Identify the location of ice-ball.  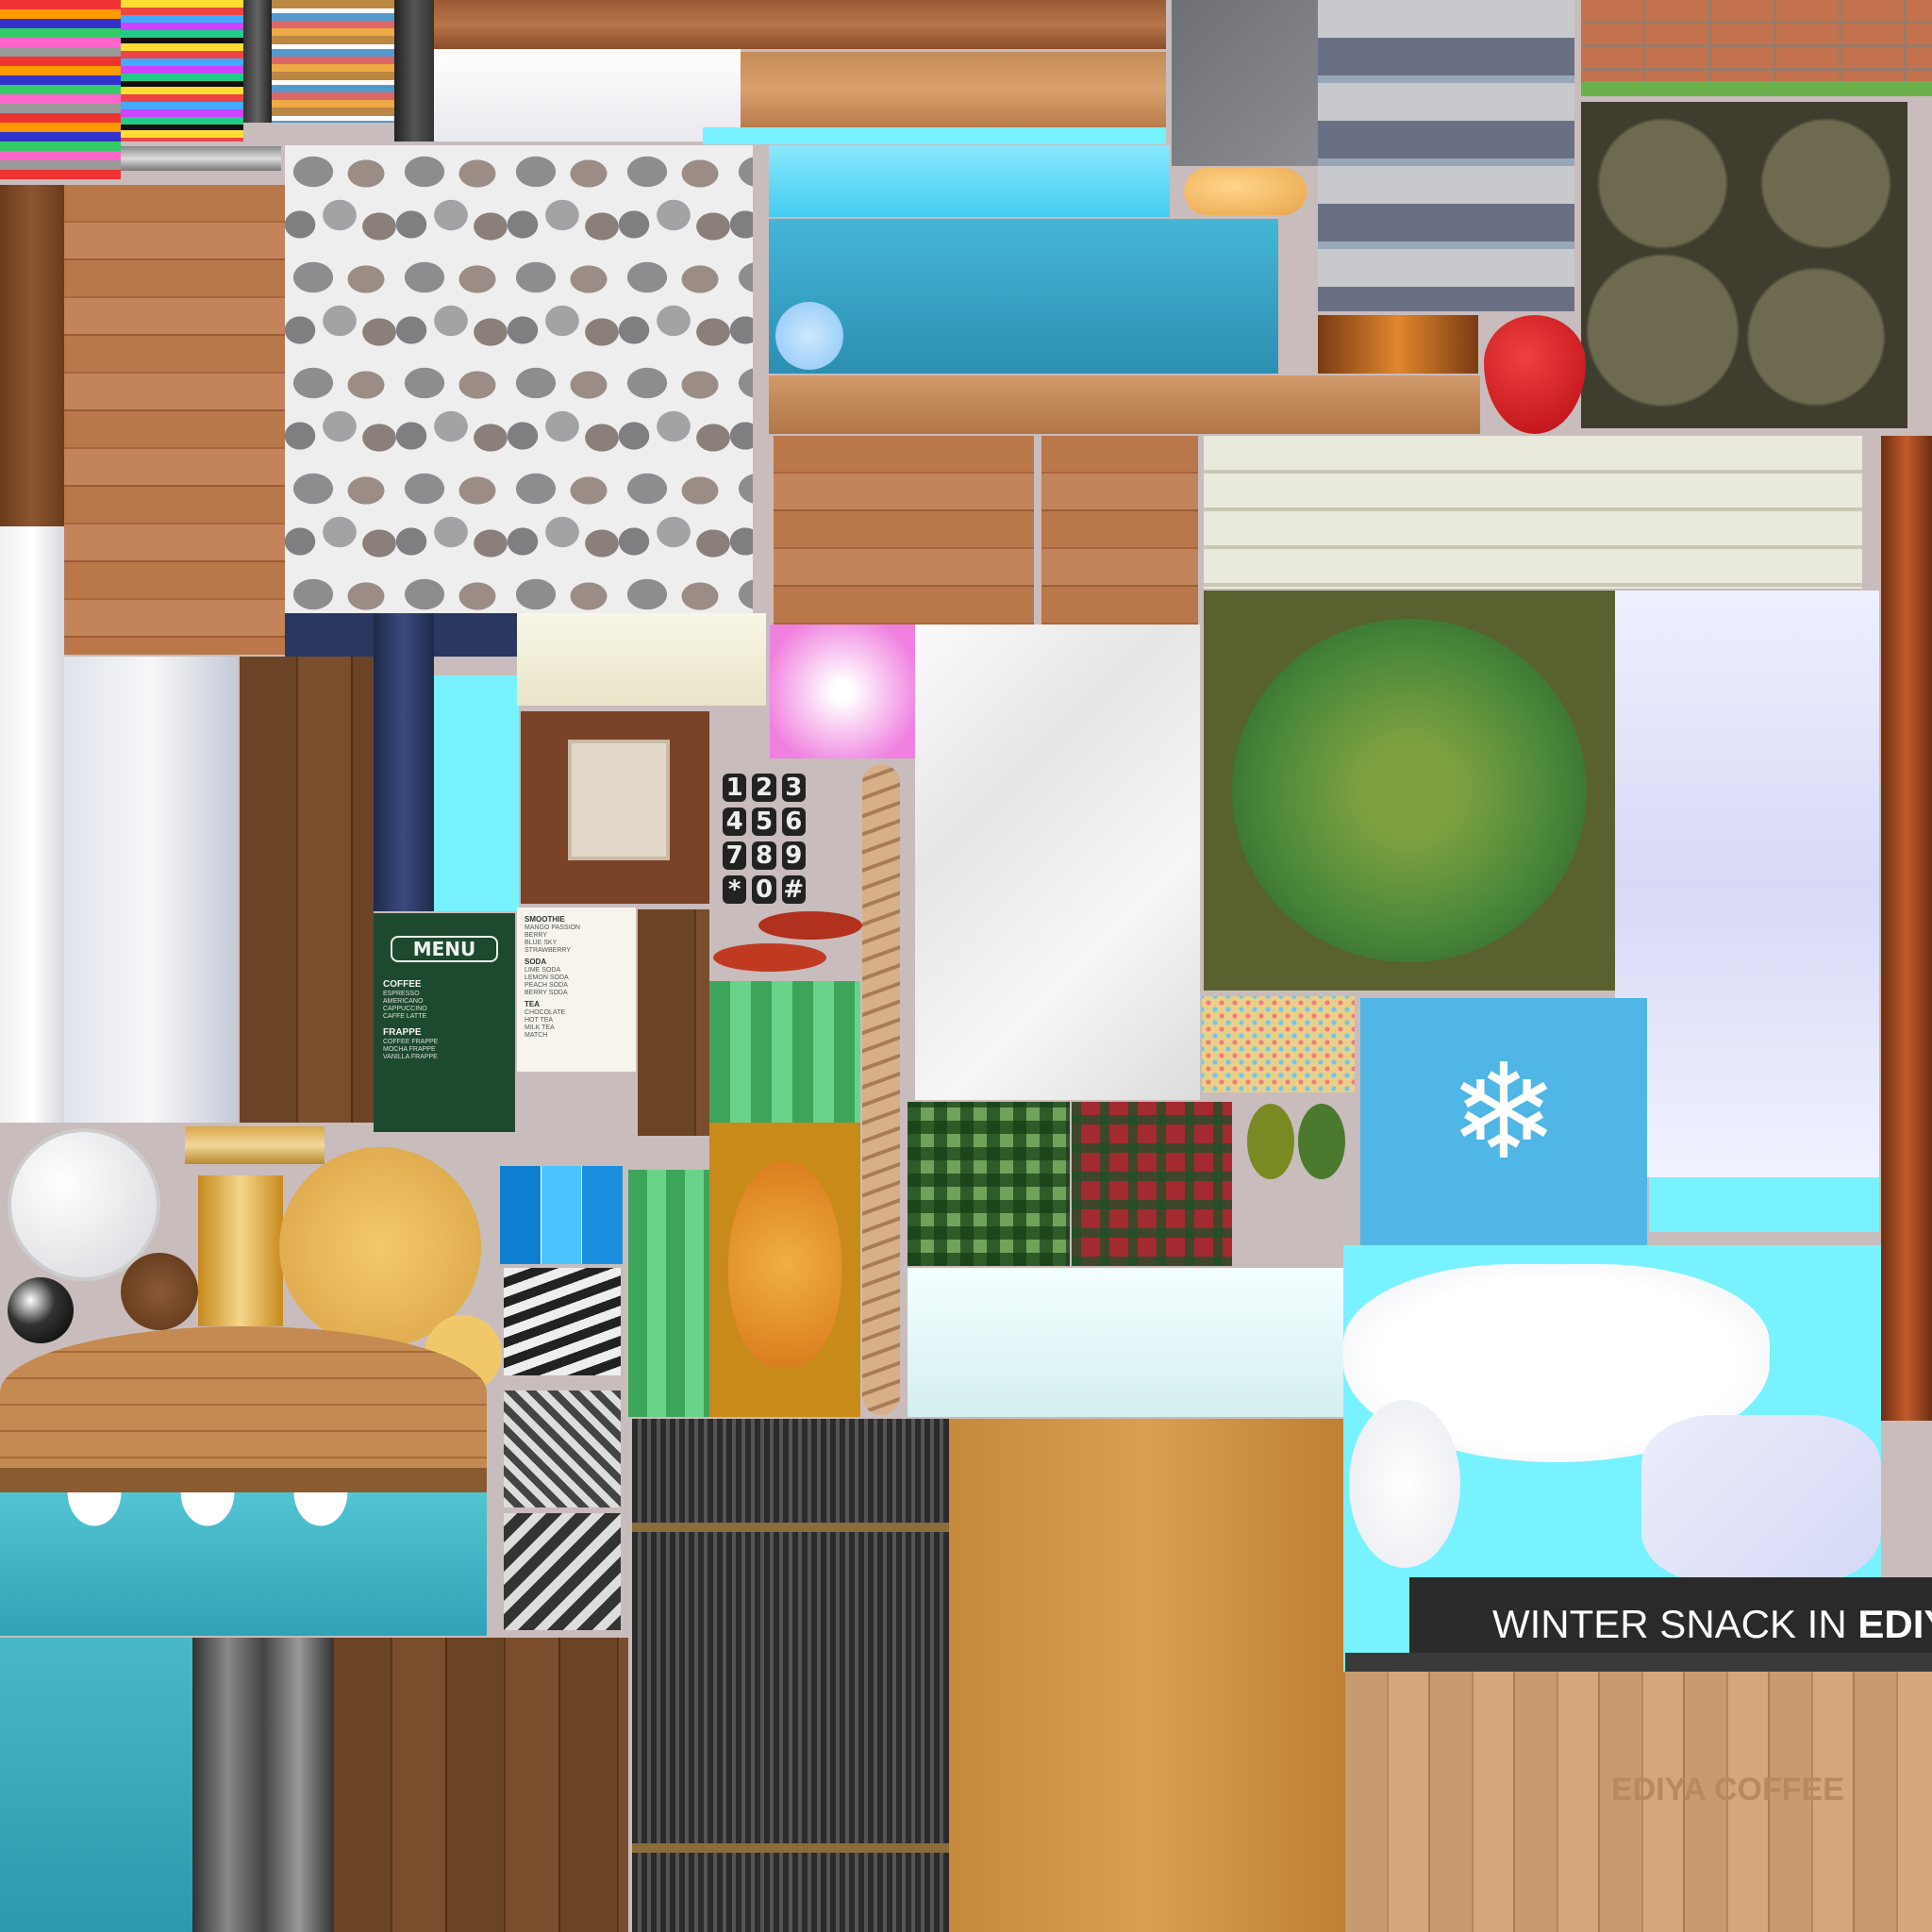
(809, 336).